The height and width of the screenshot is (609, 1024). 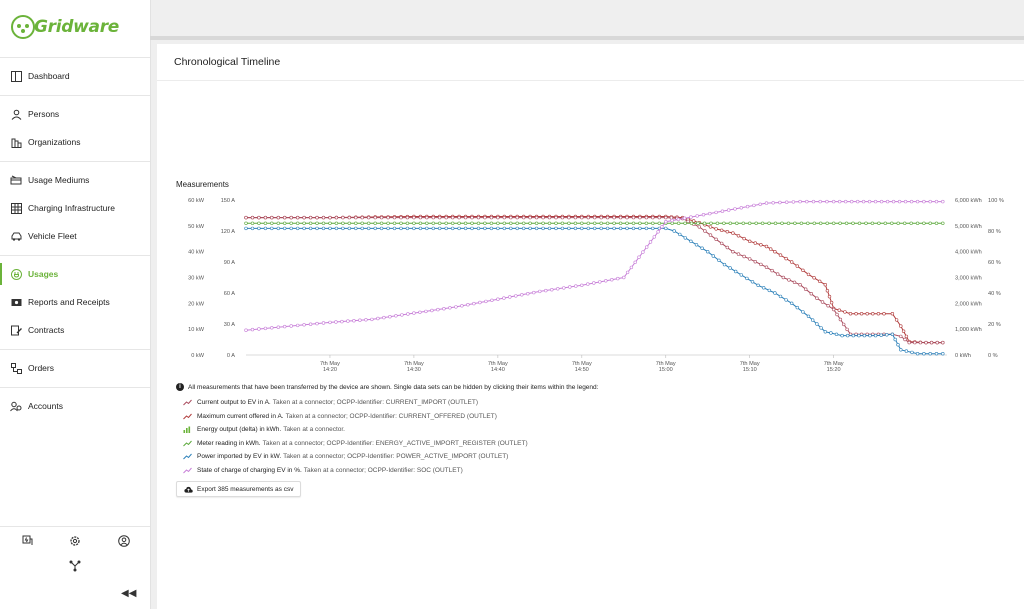 I want to click on gear-icon, so click(x=75, y=541).